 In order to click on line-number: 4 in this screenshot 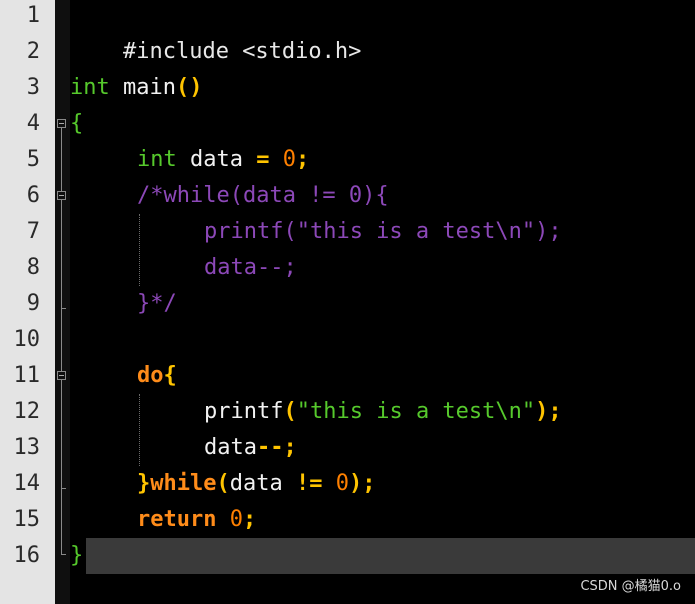, I will do `click(33, 123)`.